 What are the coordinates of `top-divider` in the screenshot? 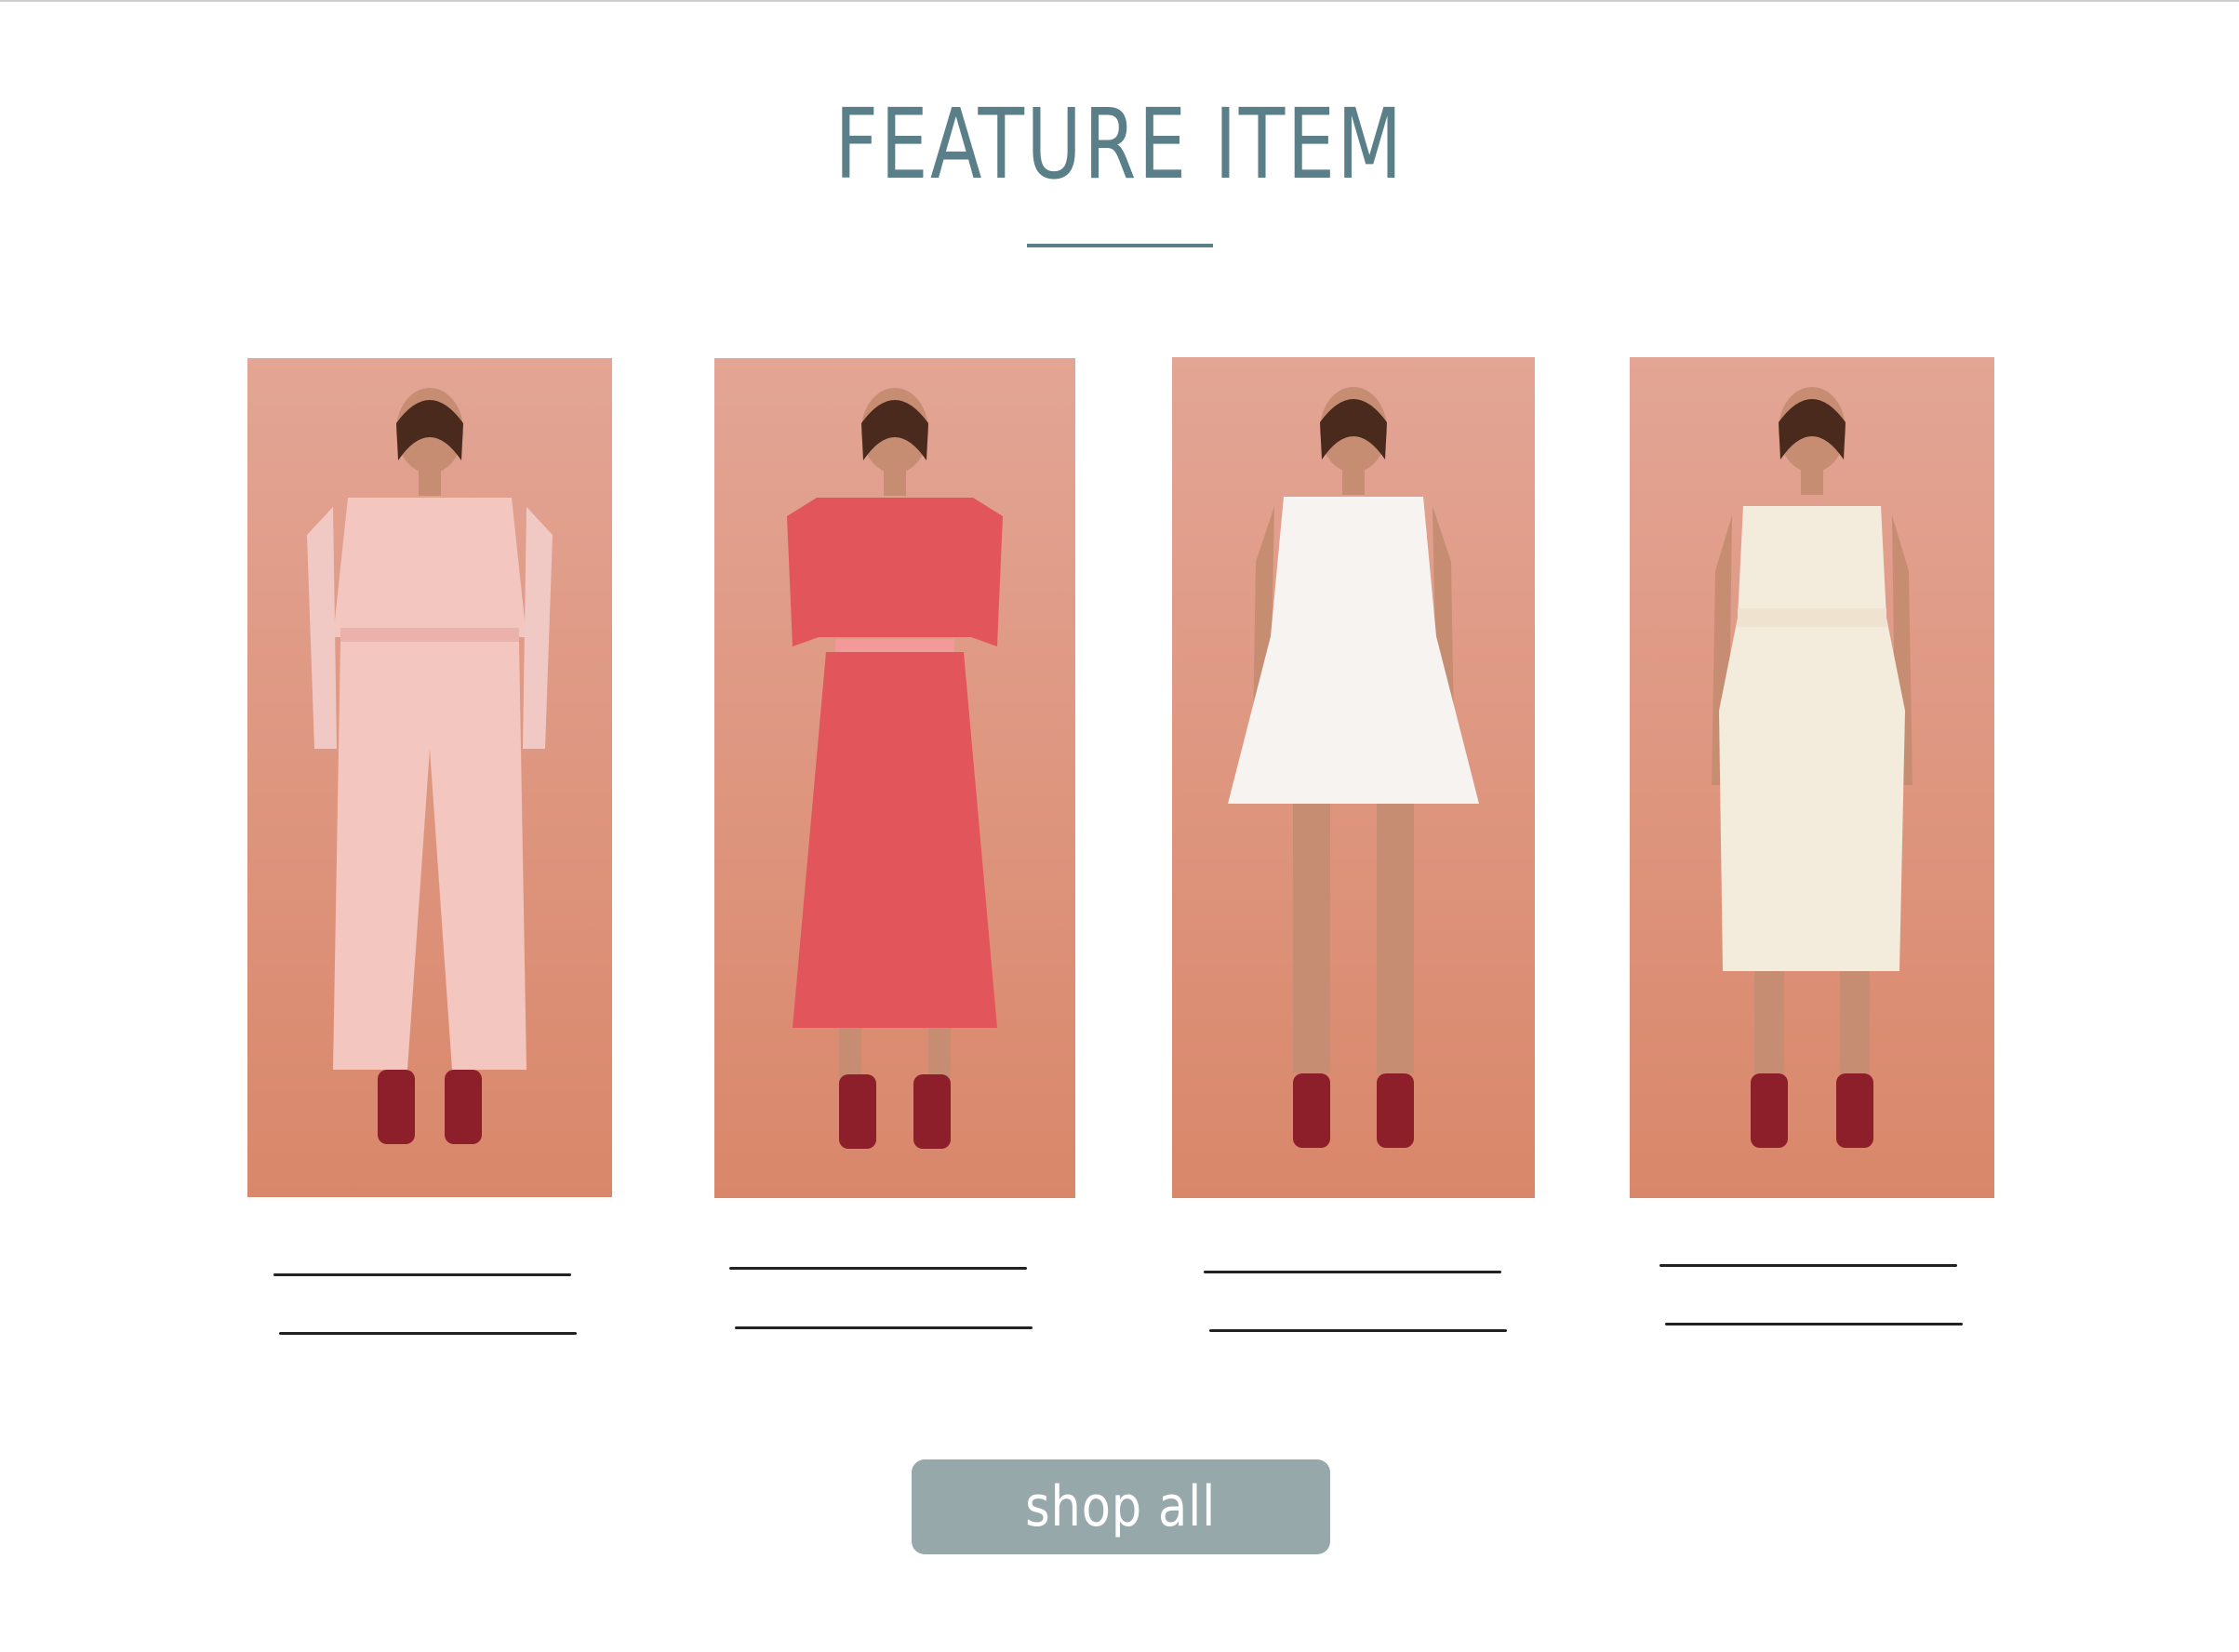 It's located at (1119, 1).